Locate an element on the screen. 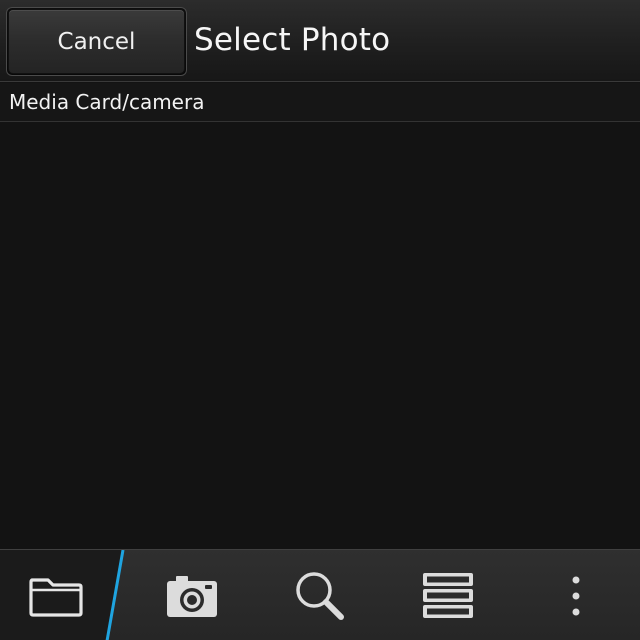 The image size is (640, 640). breadcrumb: Media Card/camera is located at coordinates (320, 102).